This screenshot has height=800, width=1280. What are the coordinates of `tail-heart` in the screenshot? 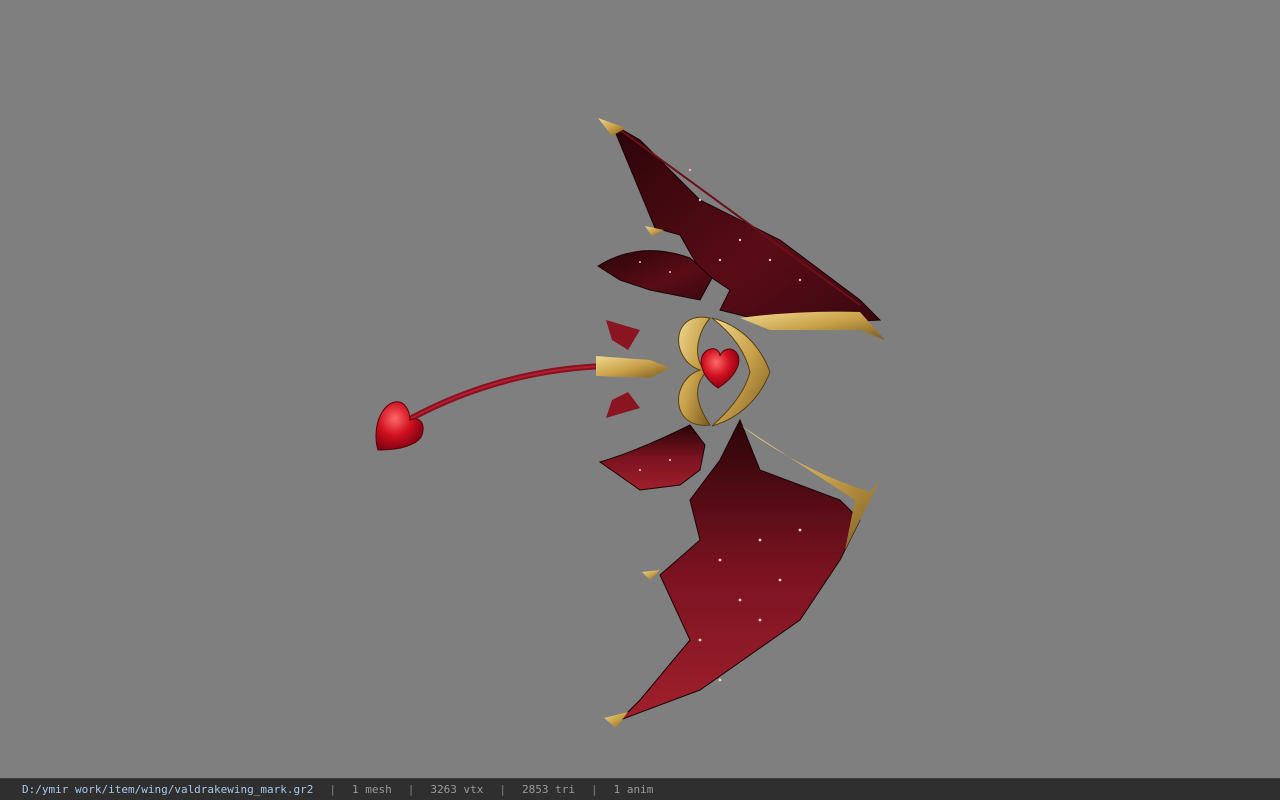 It's located at (399, 426).